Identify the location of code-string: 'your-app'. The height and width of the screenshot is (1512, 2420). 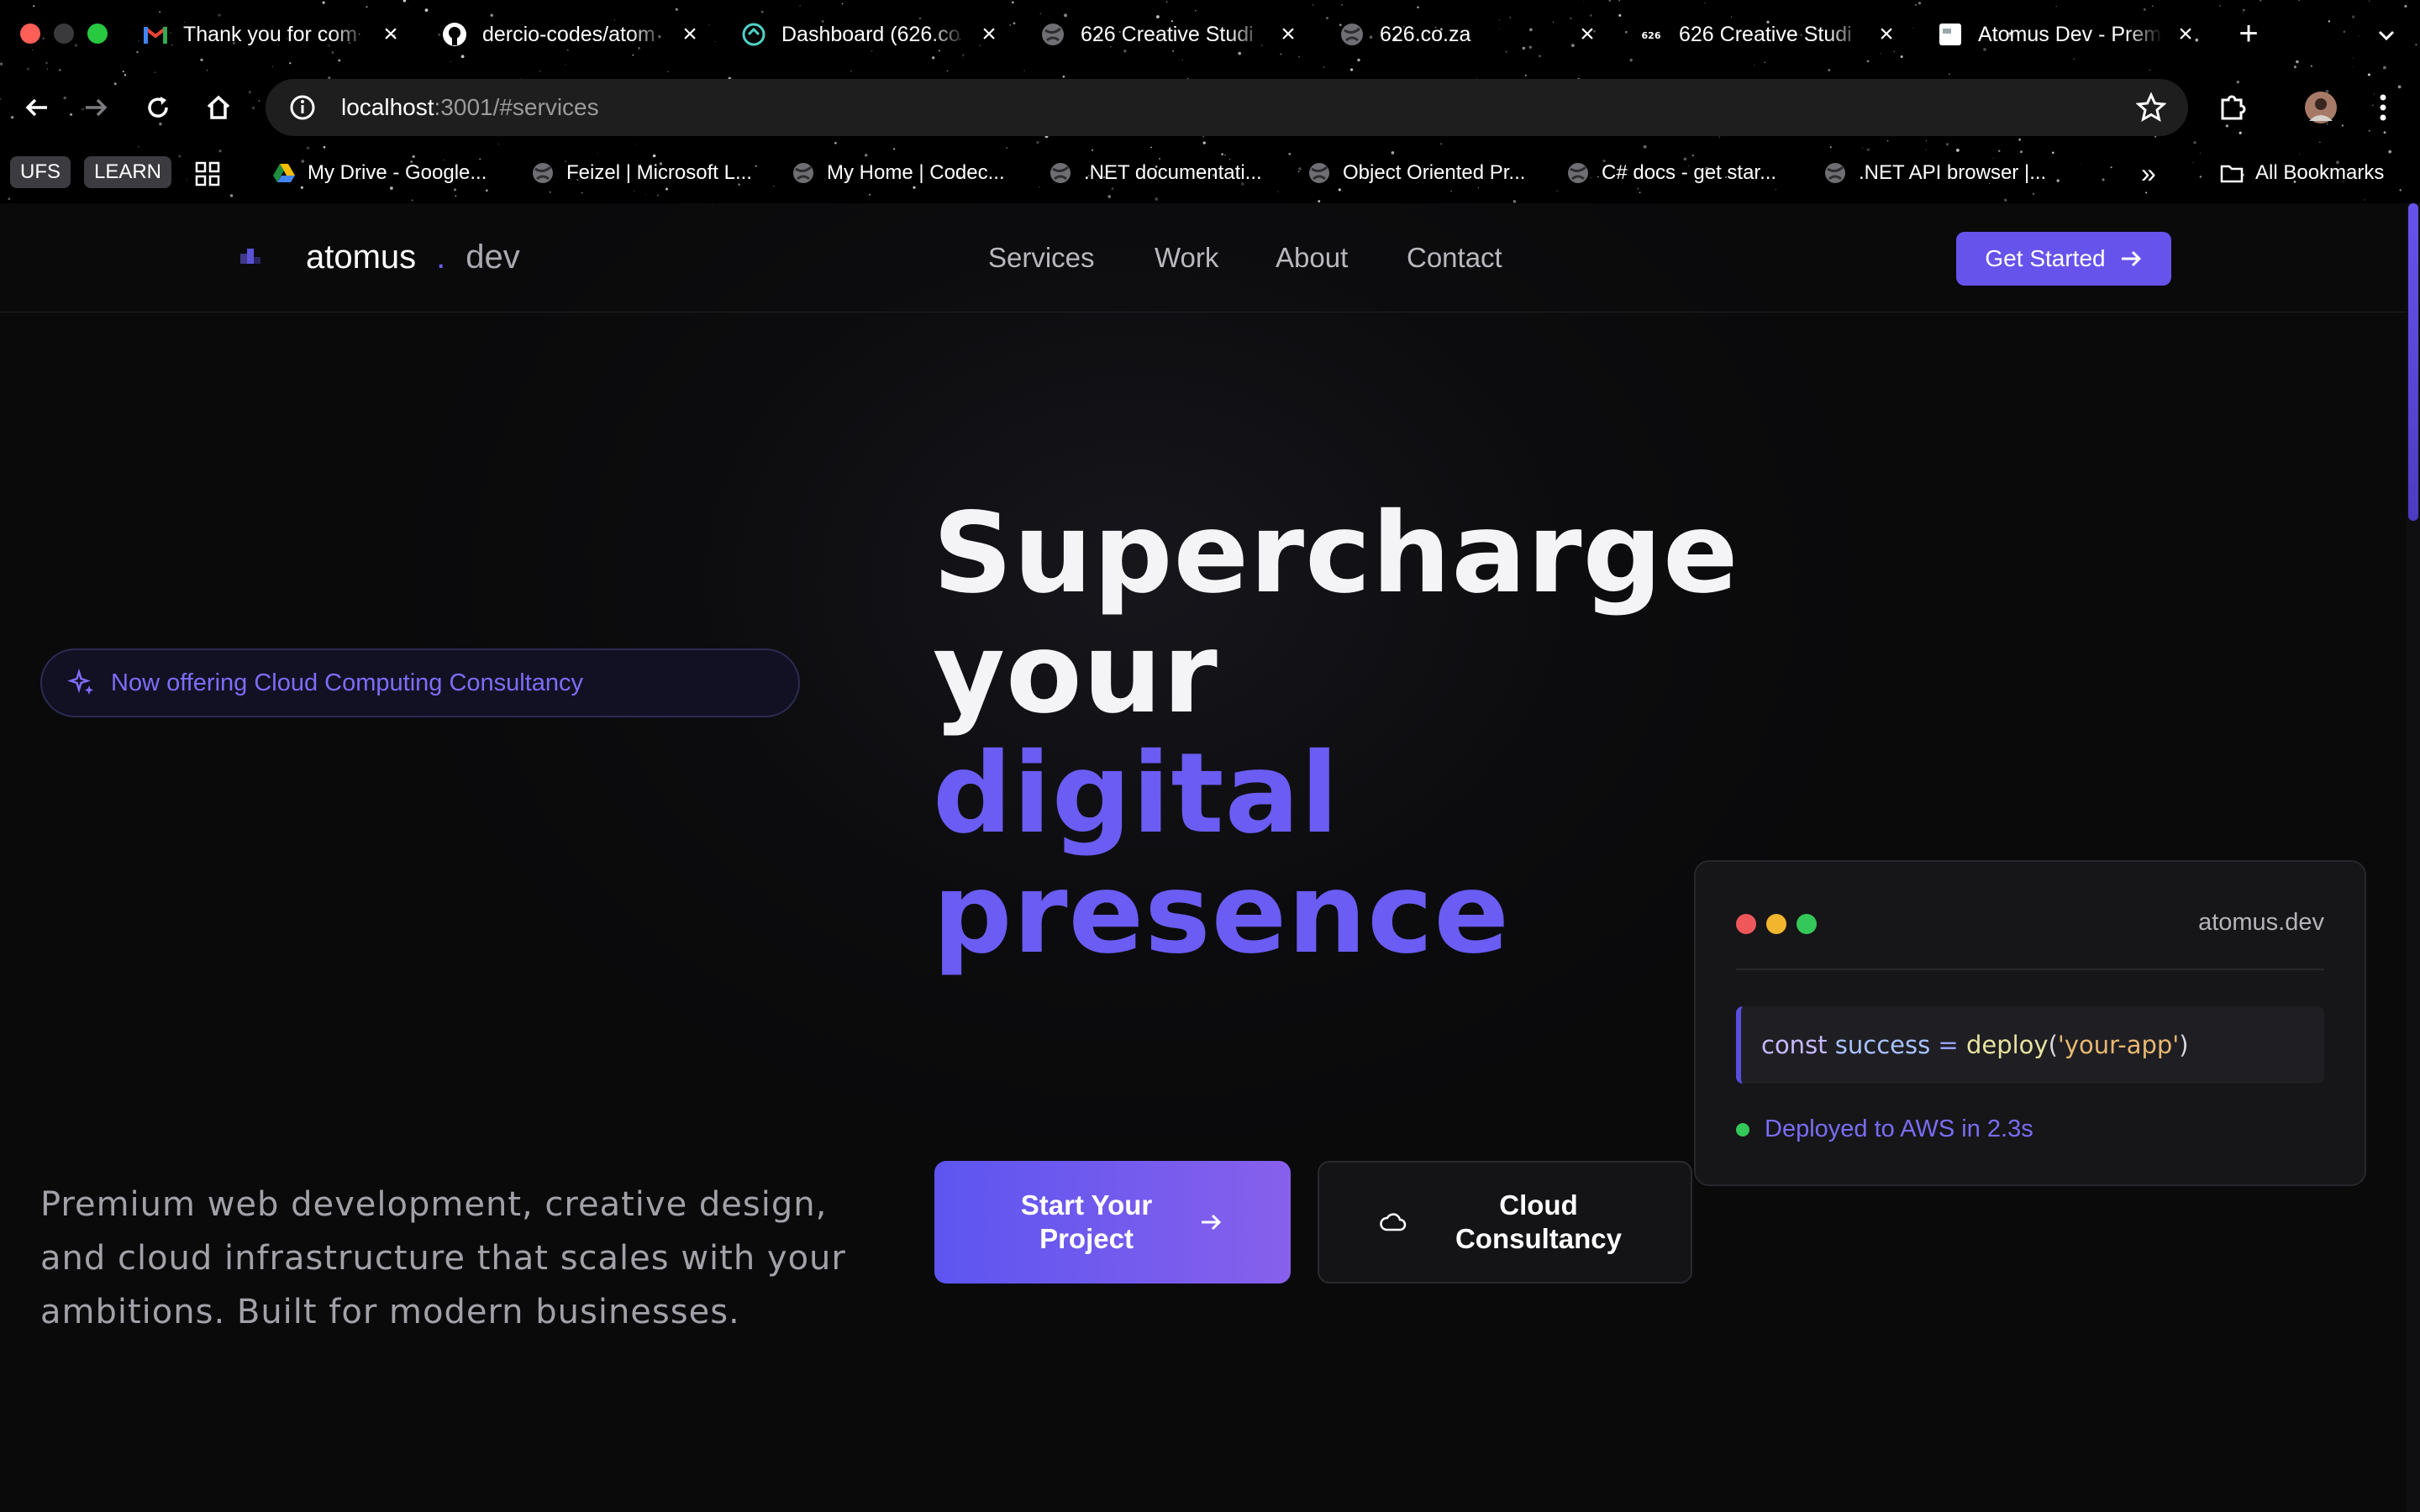
(2118, 1045).